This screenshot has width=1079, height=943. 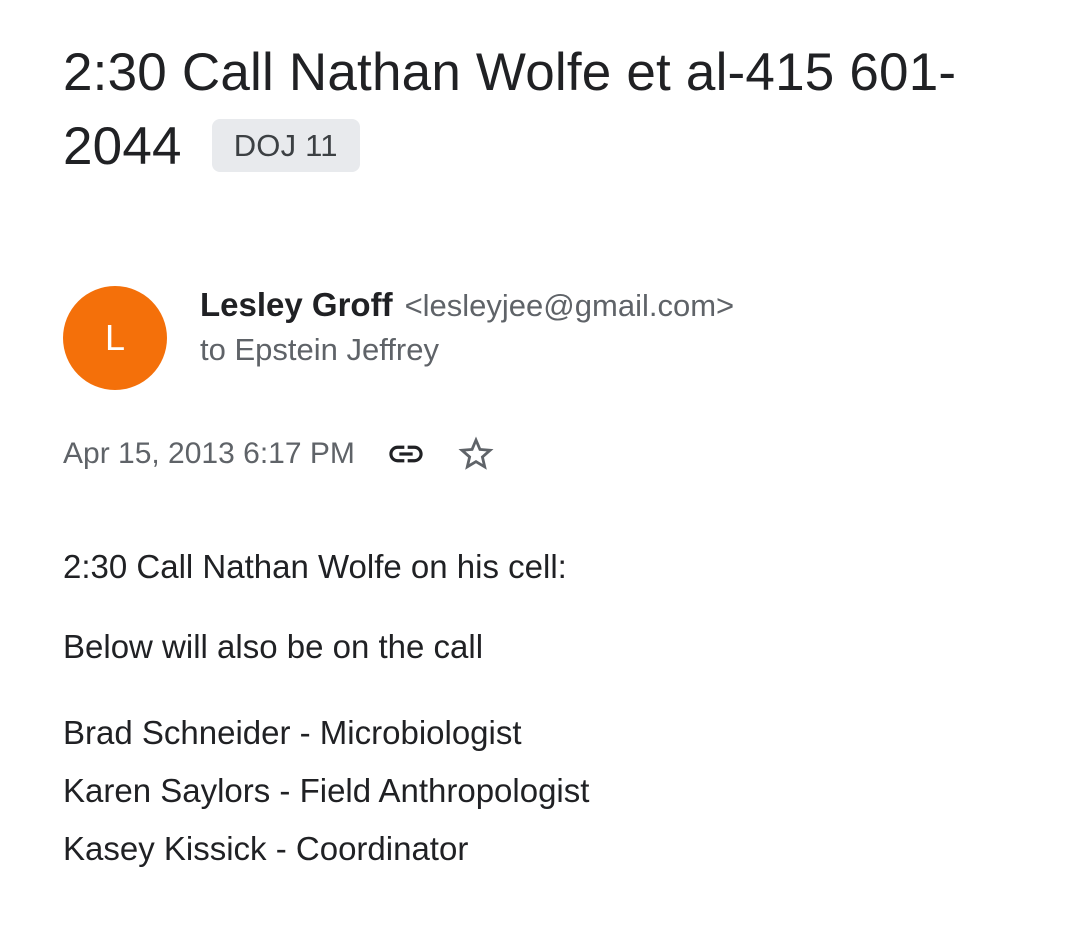 I want to click on attendee-line: Karen Saylors - Field Anthropologist, so click(x=326, y=790).